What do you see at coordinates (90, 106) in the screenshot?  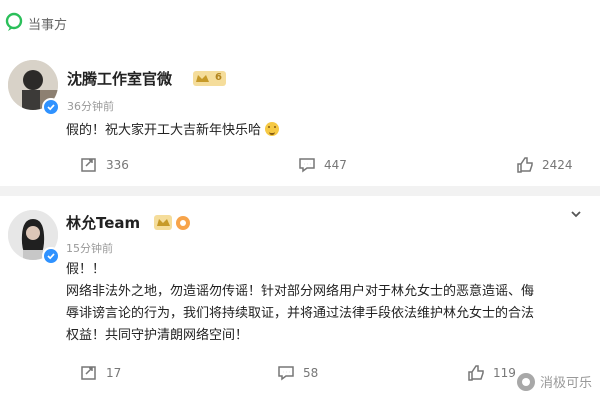 I see `post-time: 36分钟前` at bounding box center [90, 106].